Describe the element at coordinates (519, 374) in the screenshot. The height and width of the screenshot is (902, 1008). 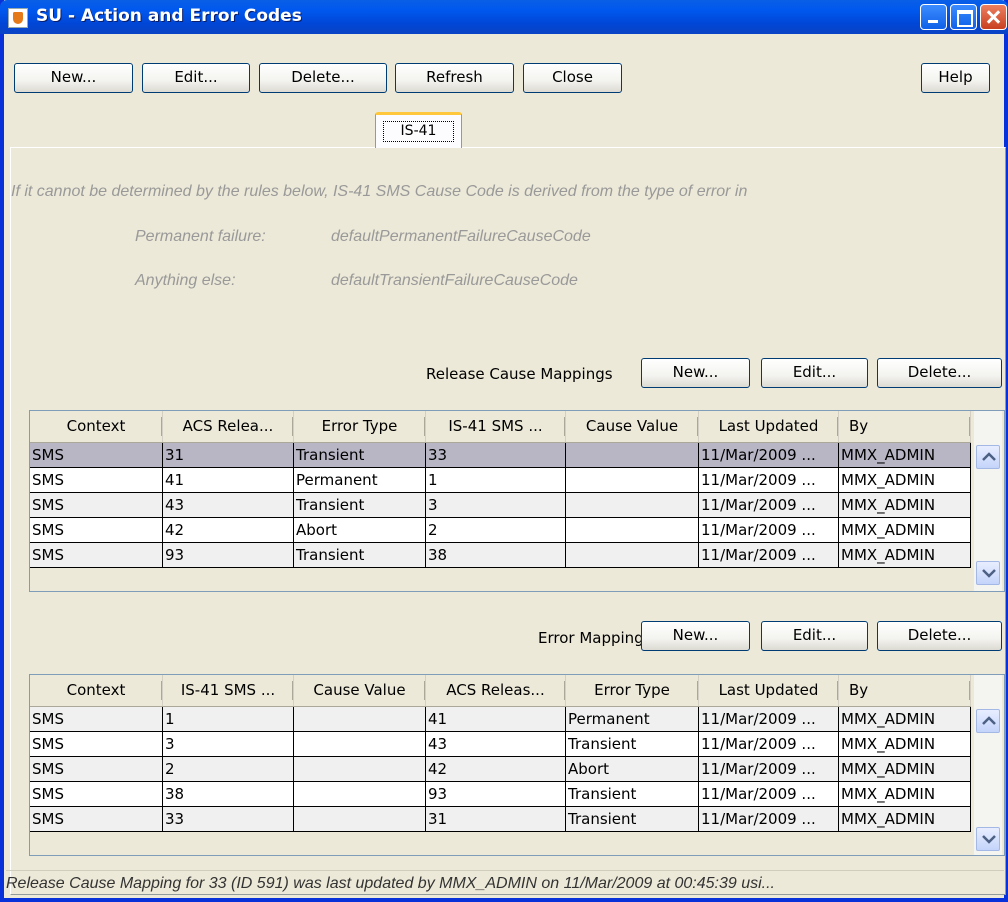
I see `release-cause-mappings-label: Release Cause Mappings` at that location.